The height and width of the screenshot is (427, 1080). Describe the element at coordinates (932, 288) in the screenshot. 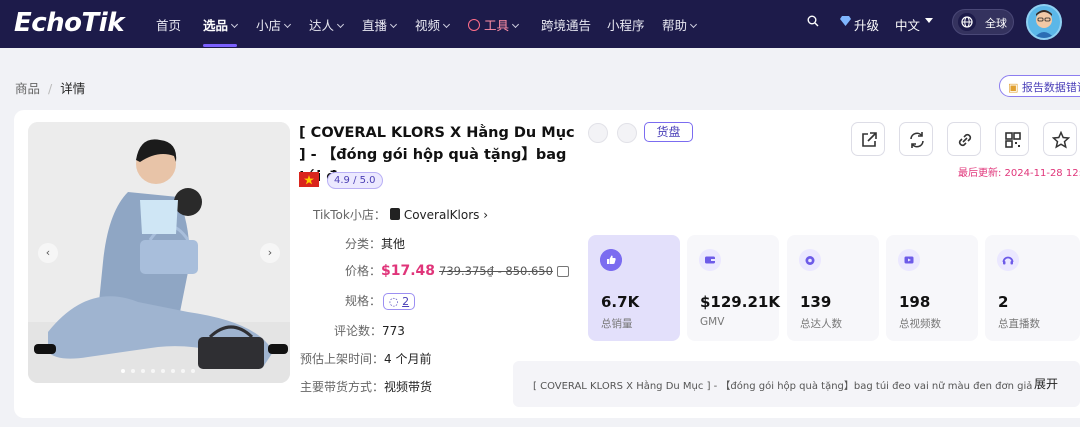

I see `stat-total-videos: 198 总视频数` at that location.